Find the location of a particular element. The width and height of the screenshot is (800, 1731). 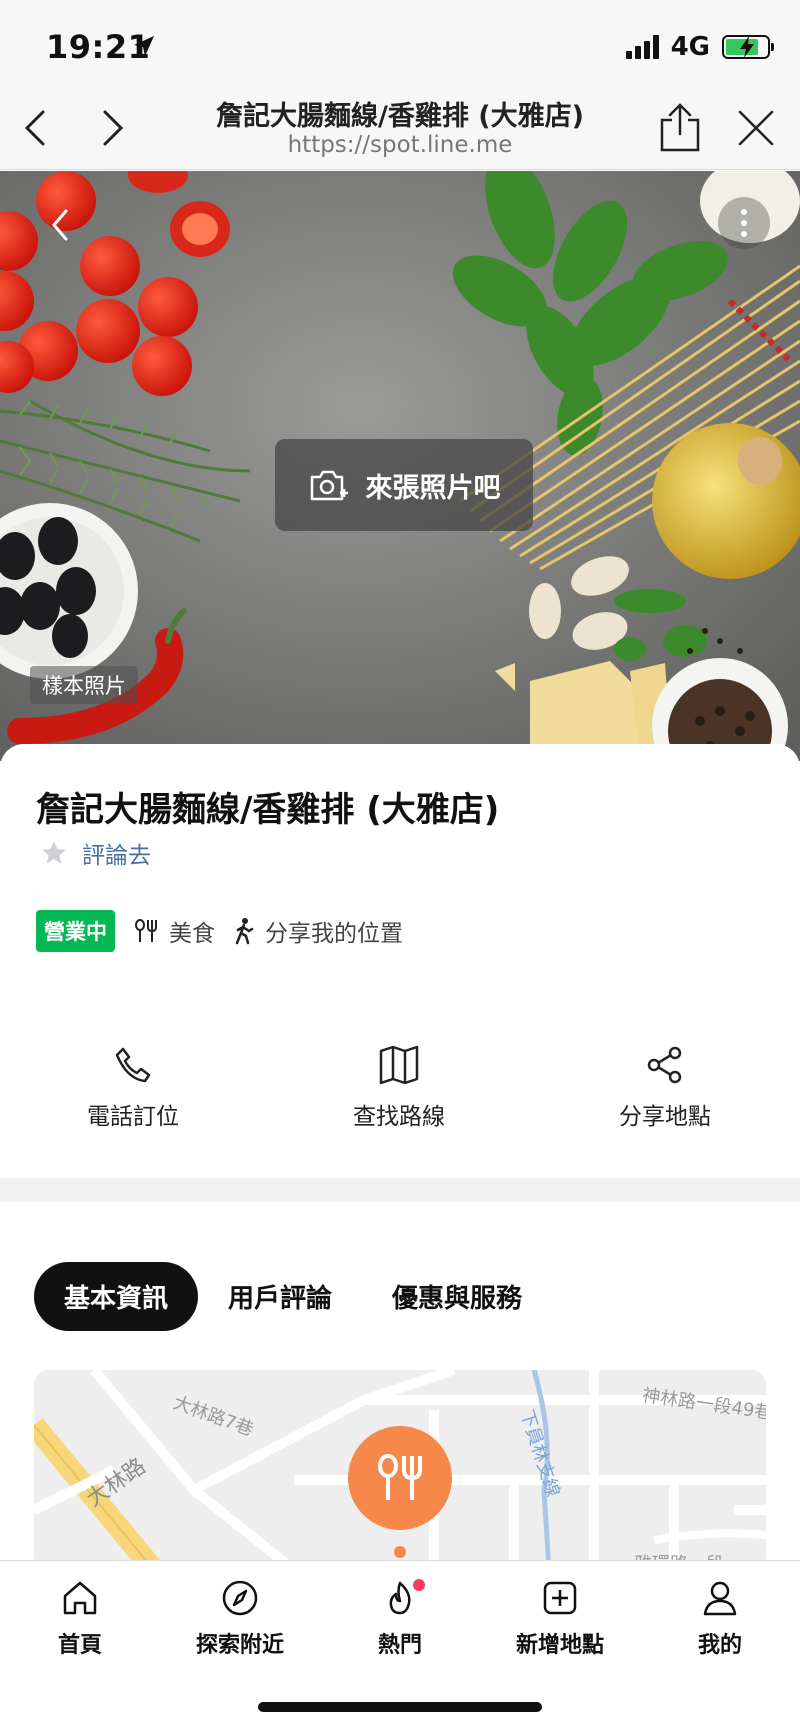

add-place-icon is located at coordinates (560, 1598).